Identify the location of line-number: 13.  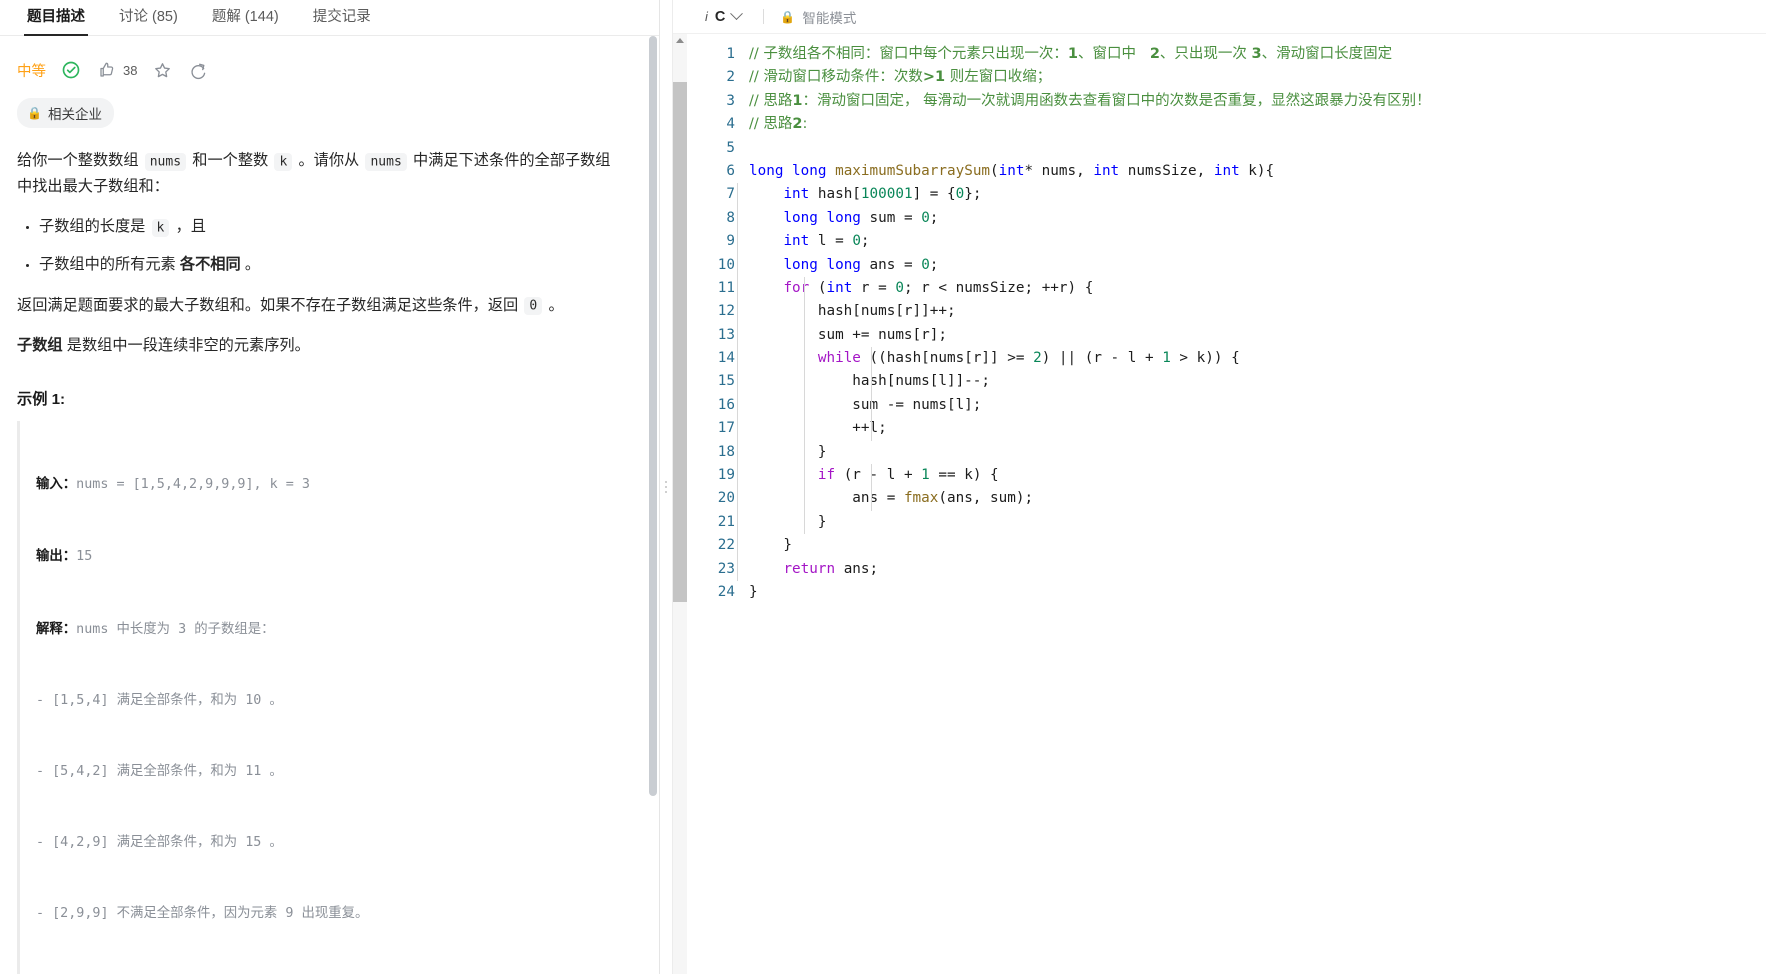
(726, 334).